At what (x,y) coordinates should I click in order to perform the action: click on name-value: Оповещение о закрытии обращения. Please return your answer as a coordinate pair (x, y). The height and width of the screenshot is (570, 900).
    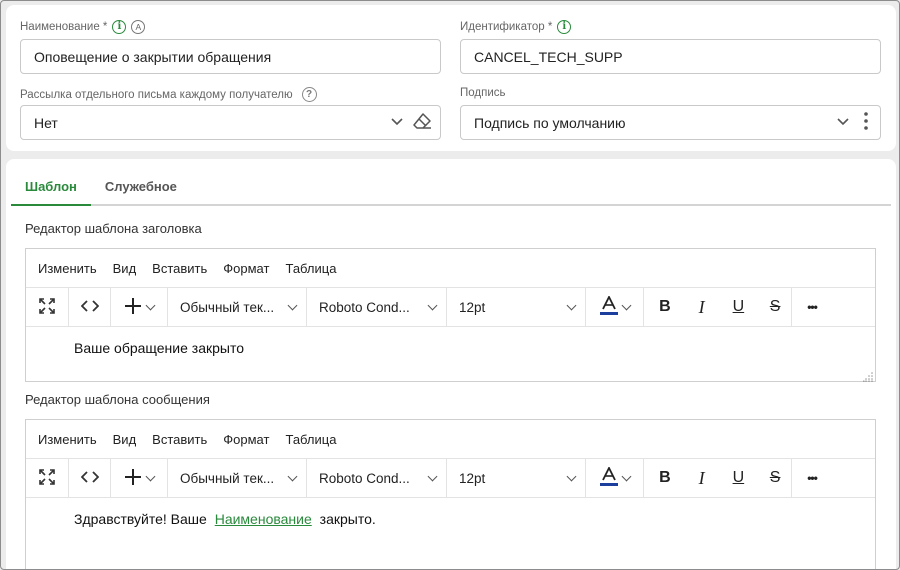
    Looking at the image, I should click on (153, 56).